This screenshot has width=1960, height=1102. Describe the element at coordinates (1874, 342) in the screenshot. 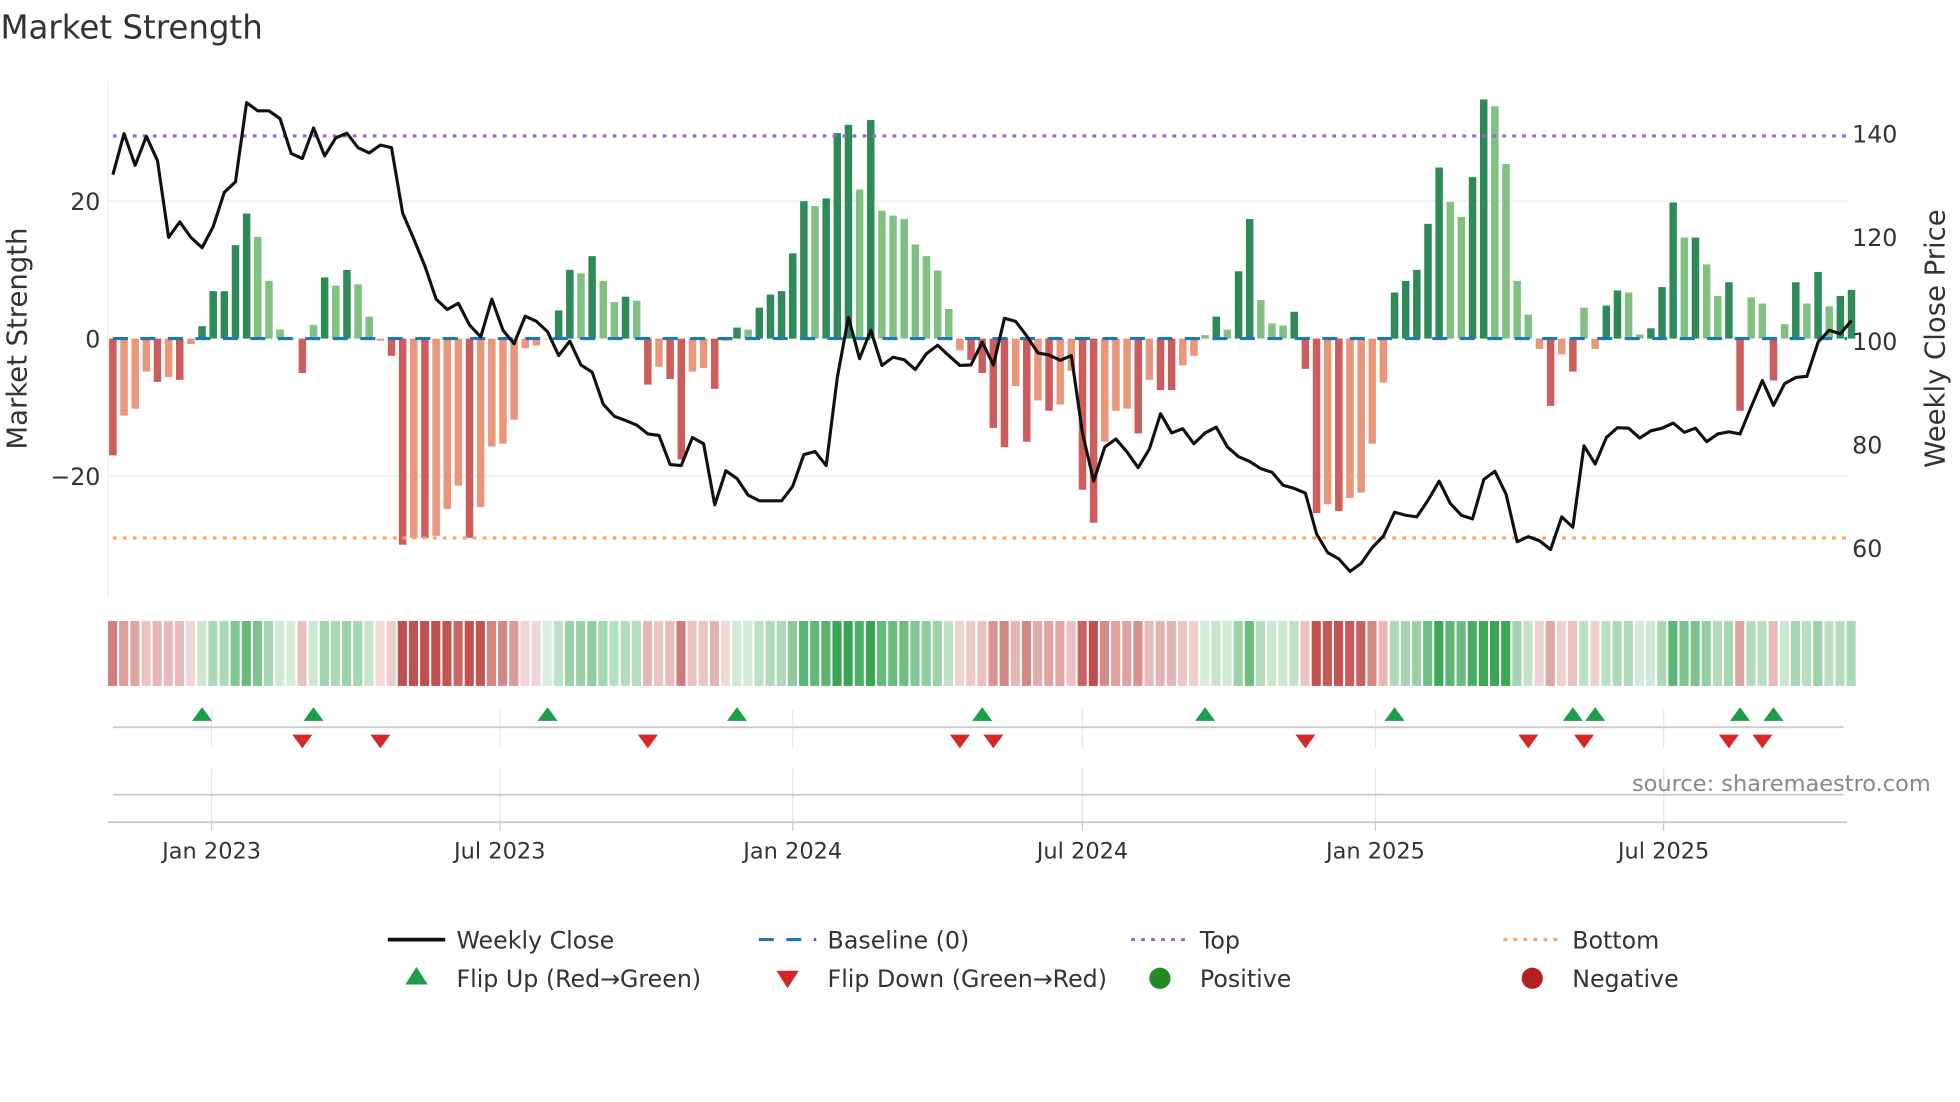

I see `y2-tick-label: 100` at that location.